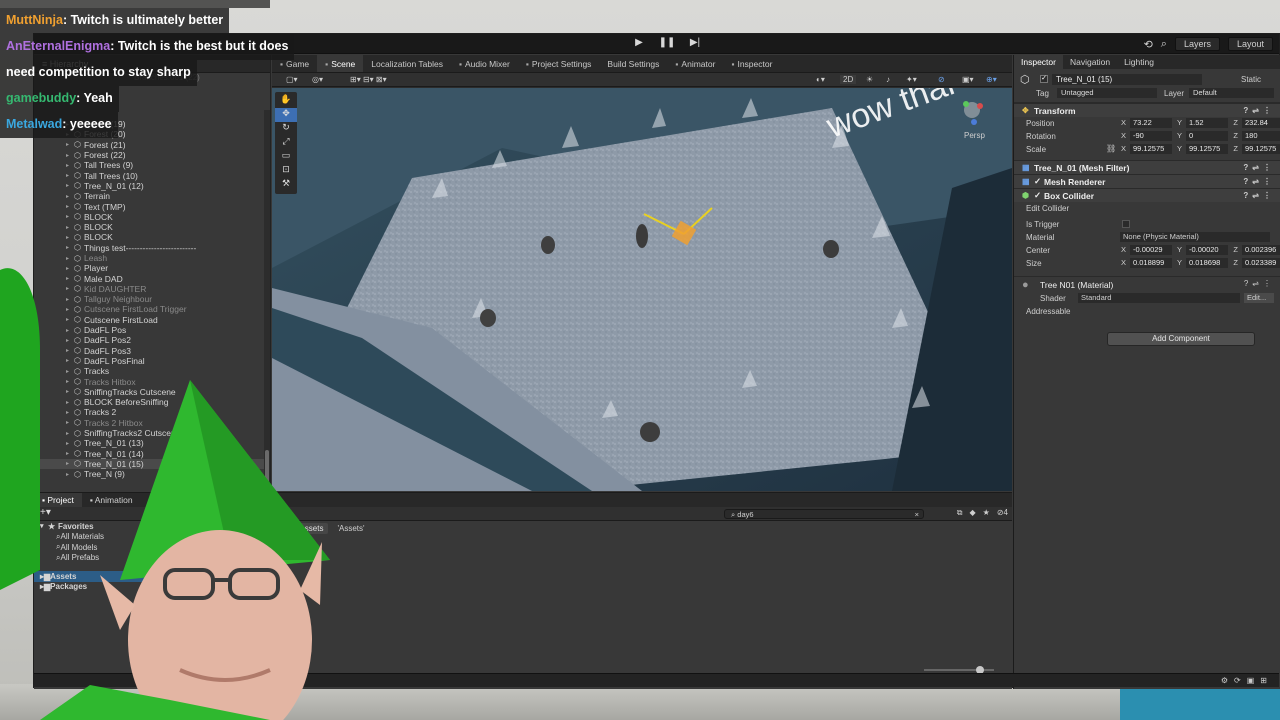  I want to click on camera-icon: ▣▾, so click(968, 79).